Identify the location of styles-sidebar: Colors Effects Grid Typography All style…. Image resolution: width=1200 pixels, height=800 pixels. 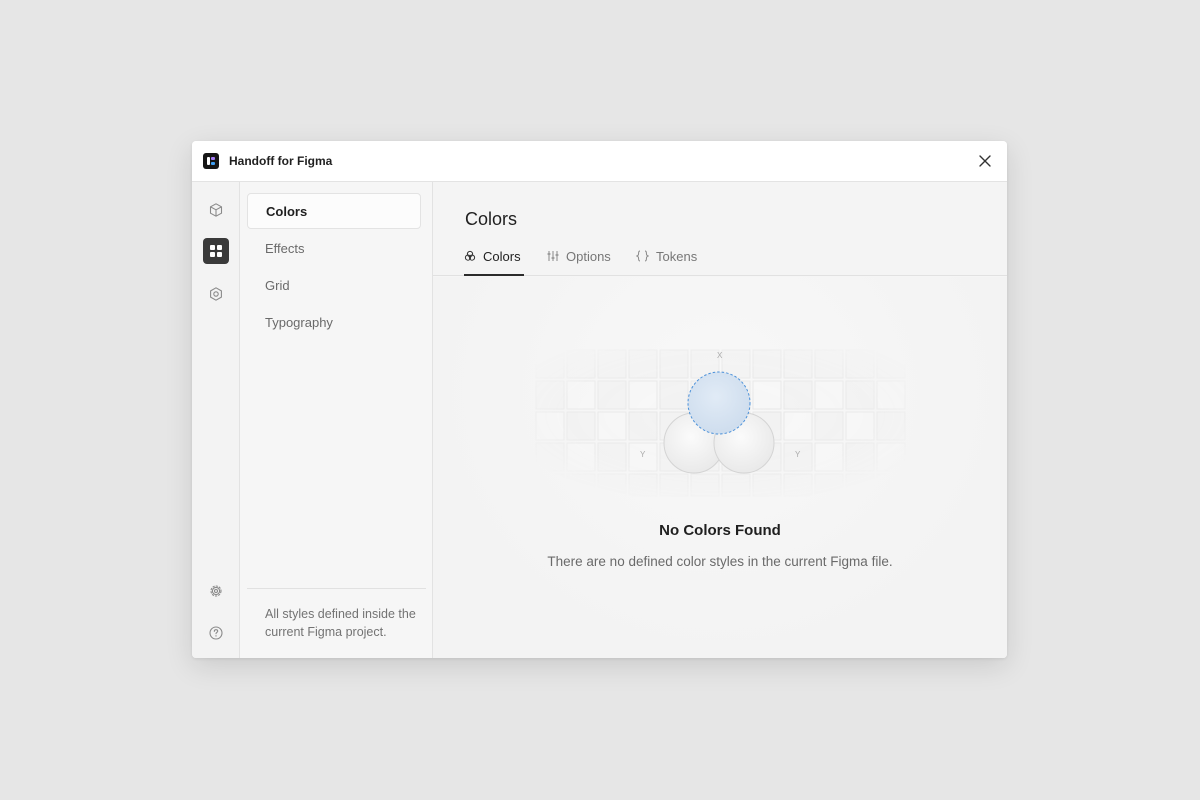
(336, 420).